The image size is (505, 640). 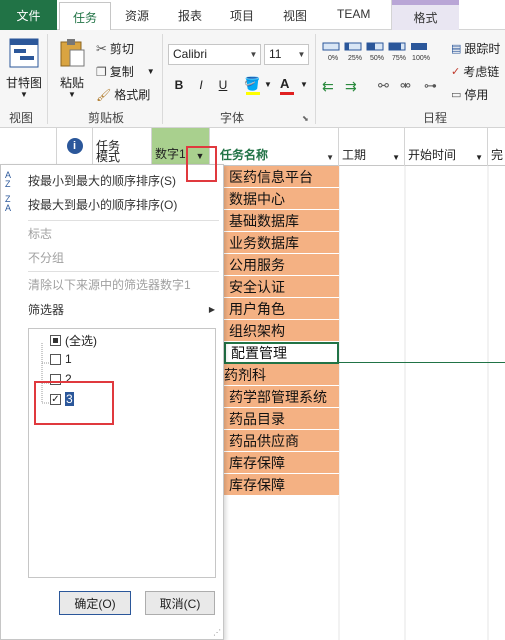 What do you see at coordinates (102, 180) in the screenshot?
I see `sort-ascending-label: 按最小到最大的顺序排序(S)` at bounding box center [102, 180].